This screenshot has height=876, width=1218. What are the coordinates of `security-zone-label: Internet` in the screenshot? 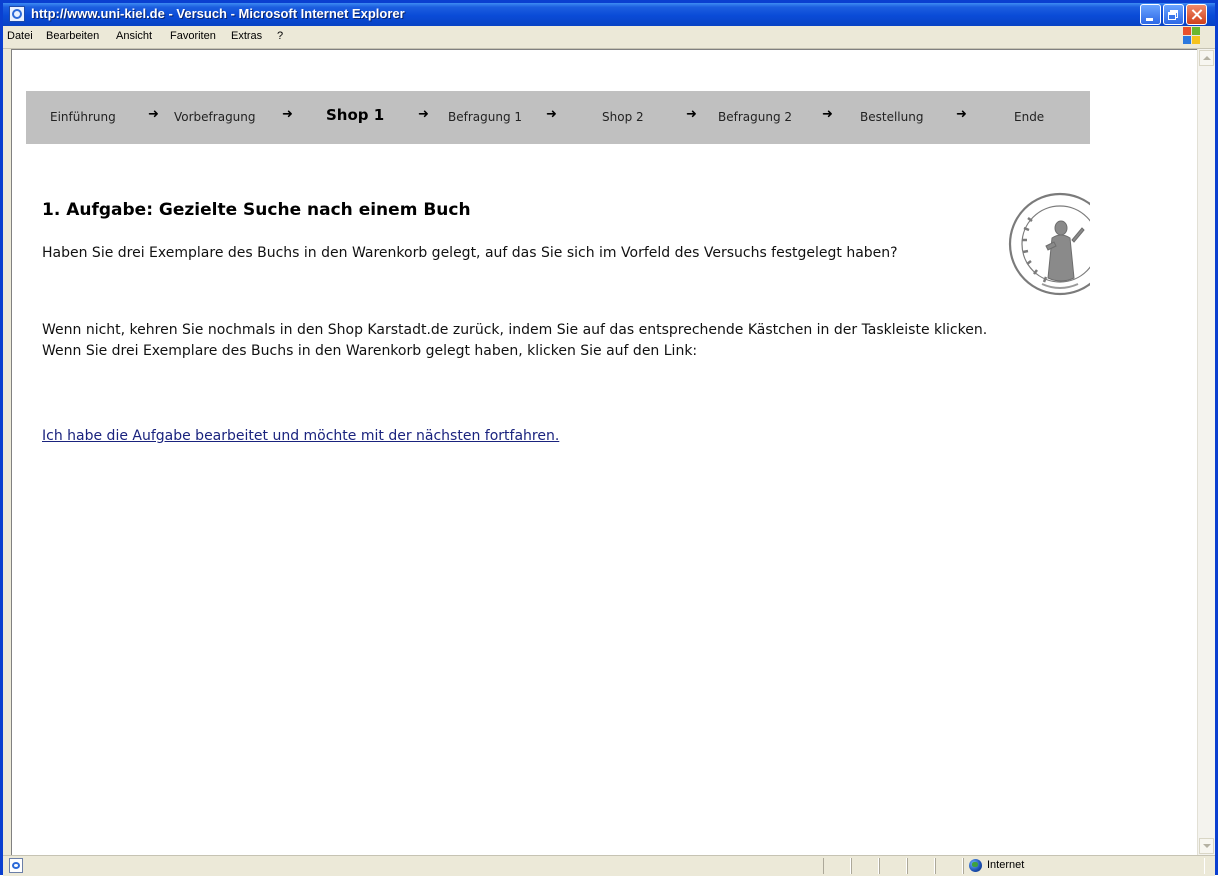 It's located at (1006, 865).